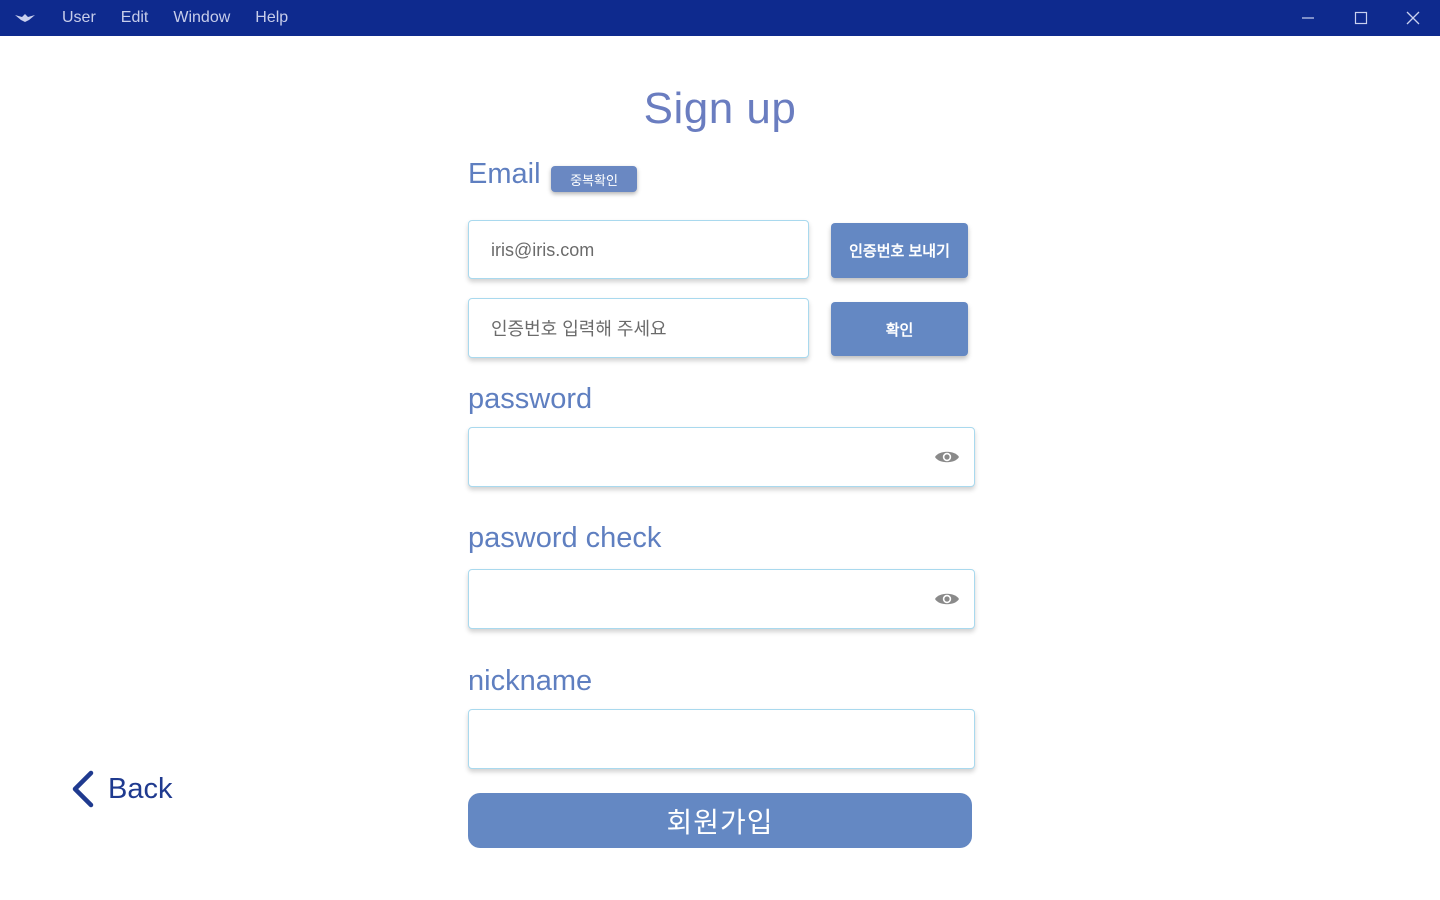 The width and height of the screenshot is (1440, 900). What do you see at coordinates (530, 399) in the screenshot?
I see `password-label: password` at bounding box center [530, 399].